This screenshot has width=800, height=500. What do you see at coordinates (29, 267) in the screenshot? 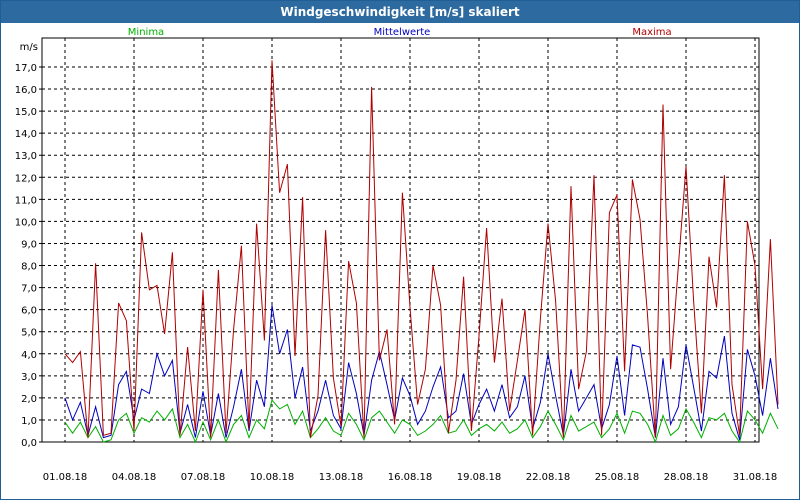
I see `y-tick-label: 8,0` at bounding box center [29, 267].